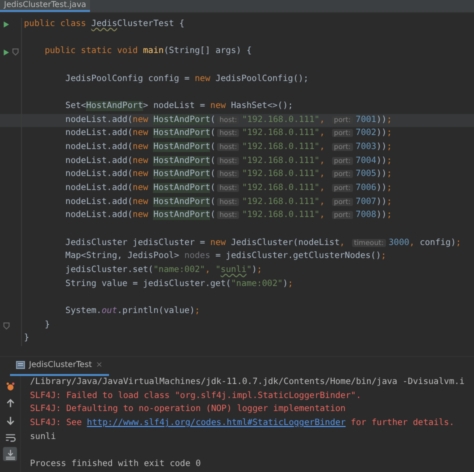  I want to click on scroll-end-button, so click(10, 454).